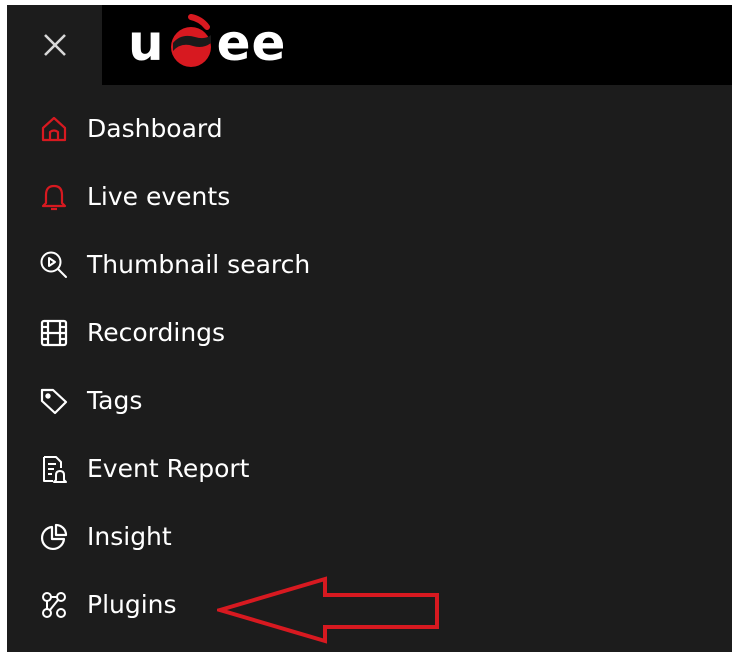 This screenshot has width=732, height=657. What do you see at coordinates (417, 45) in the screenshot?
I see `logo-bar: u ee` at bounding box center [417, 45].